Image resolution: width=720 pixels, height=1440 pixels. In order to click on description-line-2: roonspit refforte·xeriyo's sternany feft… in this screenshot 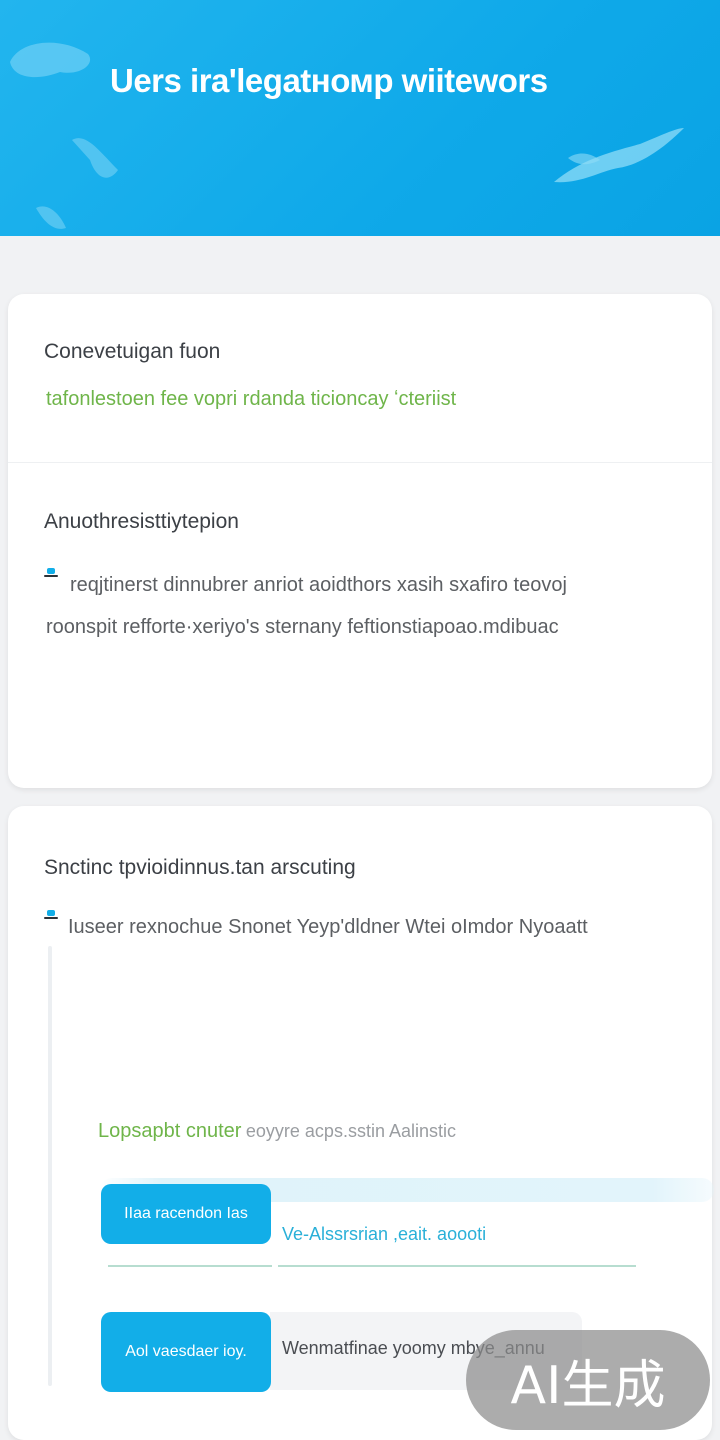, I will do `click(302, 627)`.